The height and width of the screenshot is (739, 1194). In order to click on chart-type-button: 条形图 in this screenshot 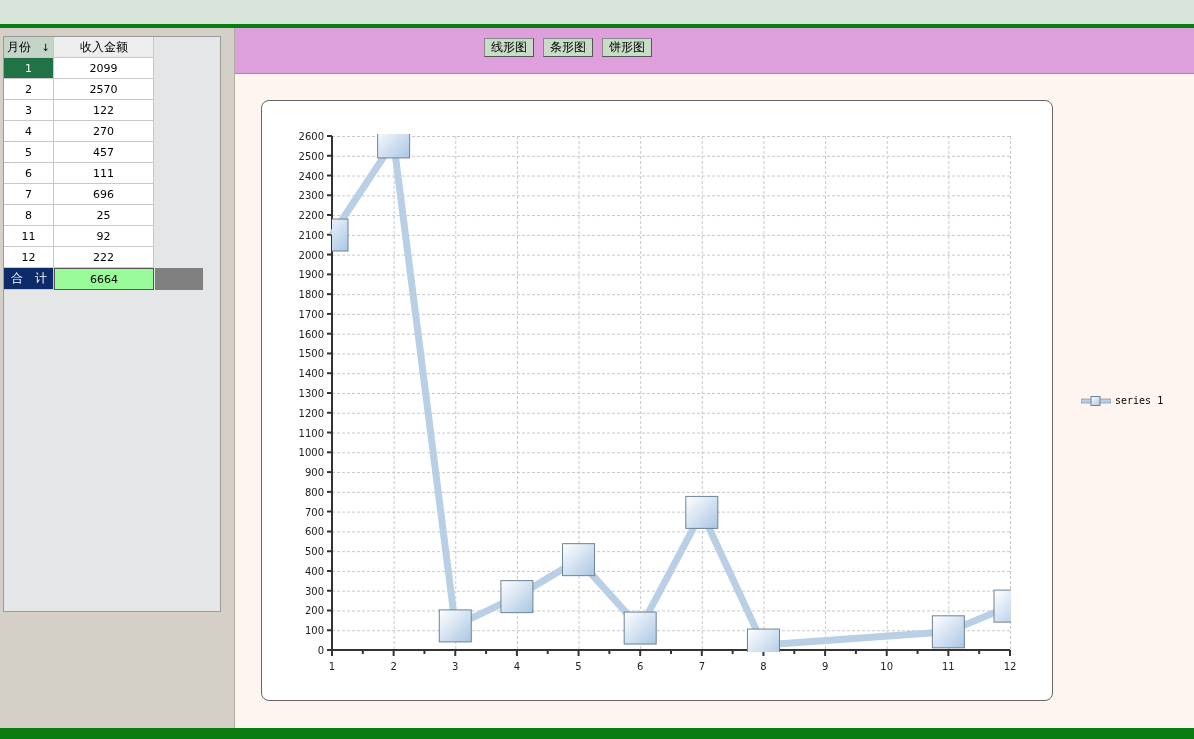, I will do `click(568, 47)`.